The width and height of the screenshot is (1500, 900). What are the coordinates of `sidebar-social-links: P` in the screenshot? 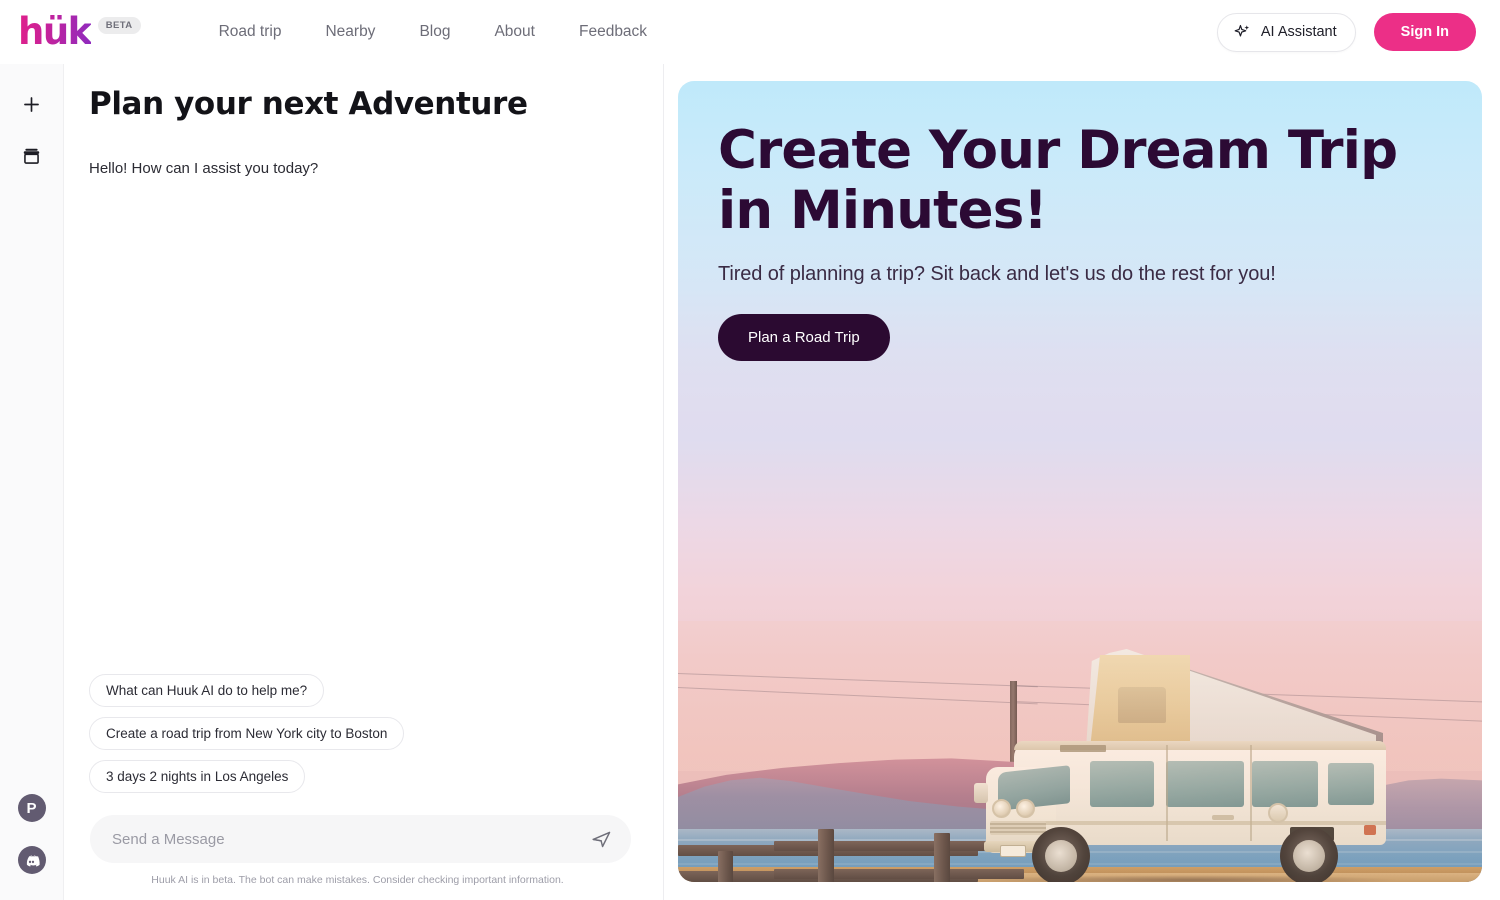 It's located at (32, 844).